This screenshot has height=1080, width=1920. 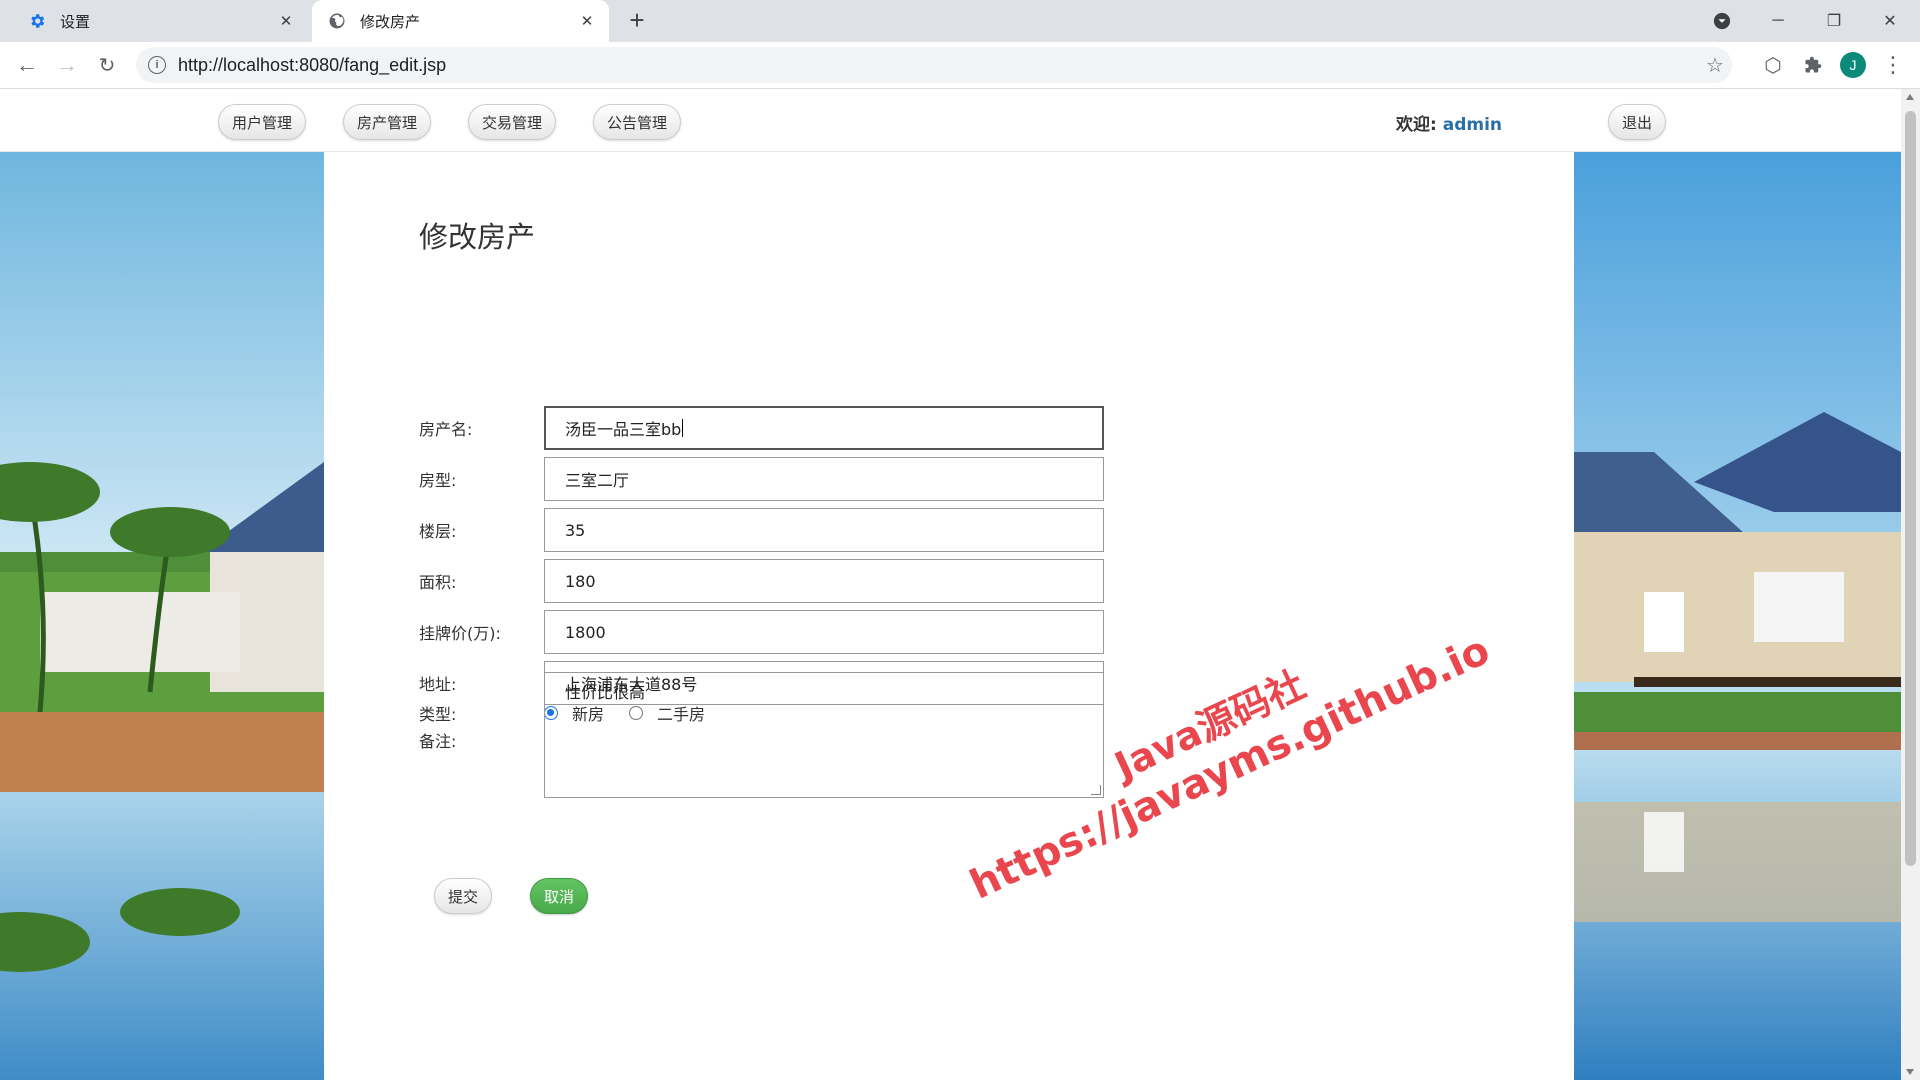 I want to click on nav-notice-management: 公告管理, so click(x=637, y=122).